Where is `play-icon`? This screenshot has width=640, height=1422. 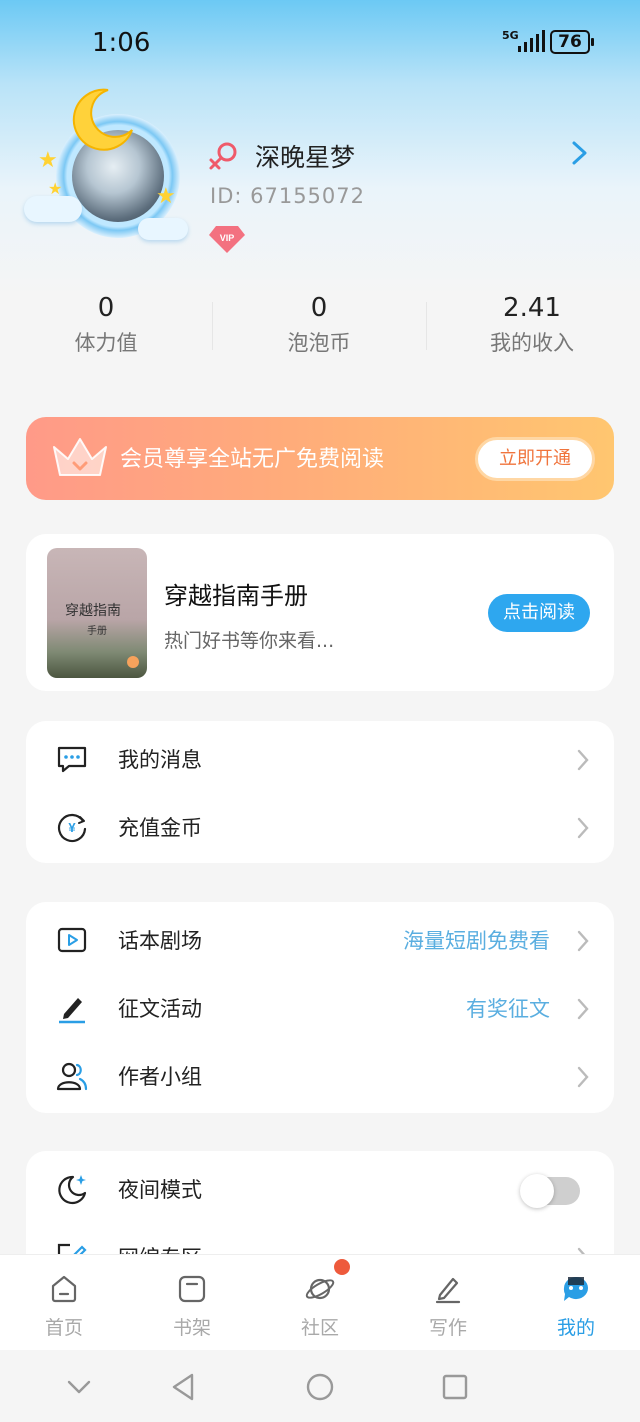
play-icon is located at coordinates (72, 940).